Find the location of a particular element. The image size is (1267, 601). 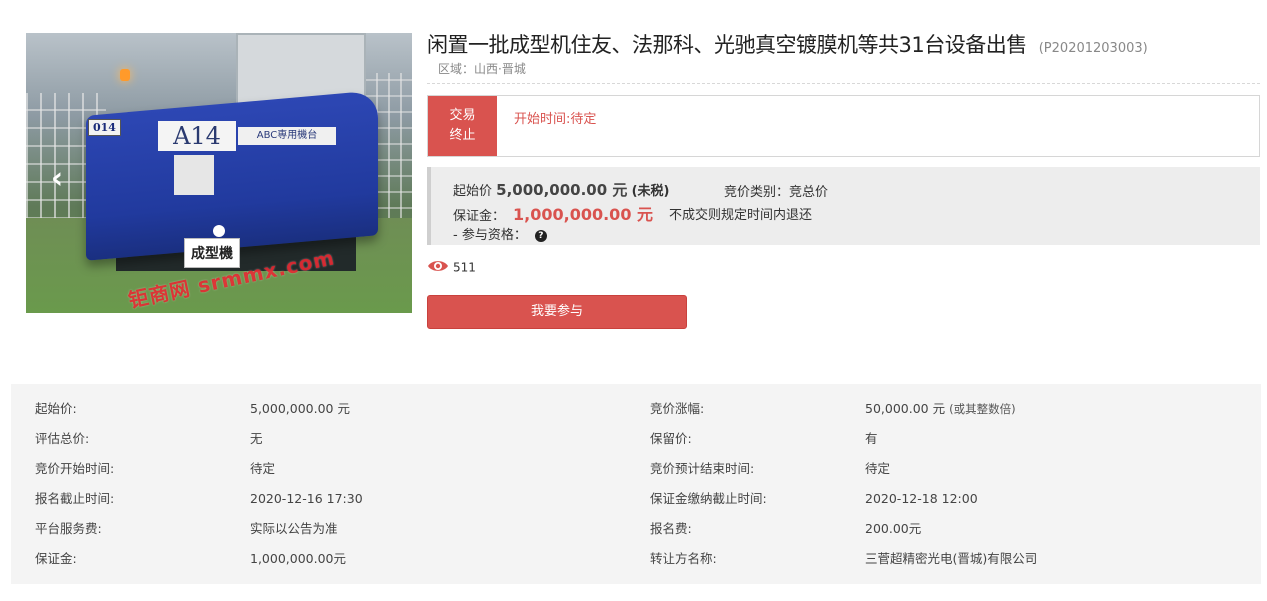

detail-value: 2020-12-18 12:00 is located at coordinates (921, 498).